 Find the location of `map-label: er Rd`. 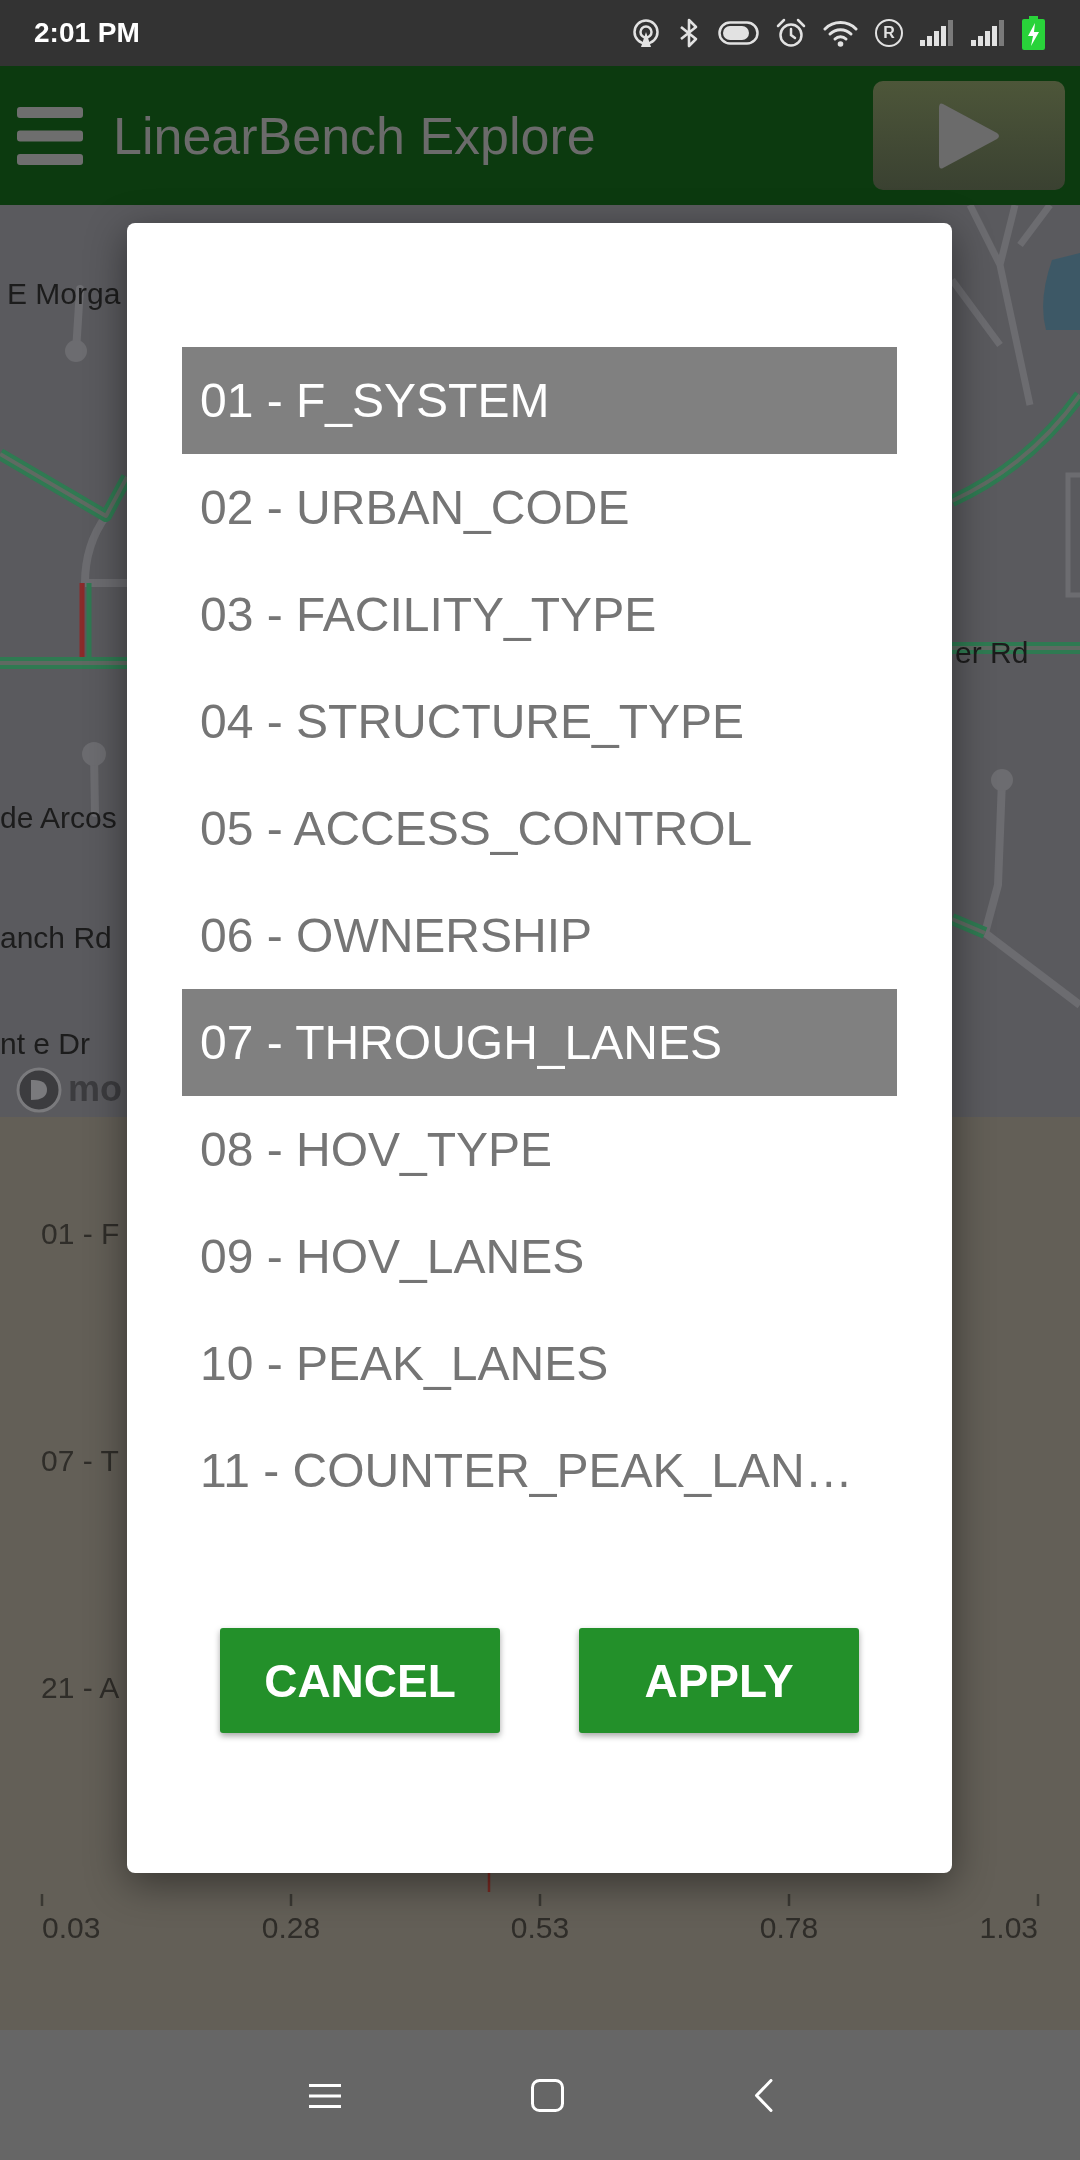

map-label: er Rd is located at coordinates (992, 653).